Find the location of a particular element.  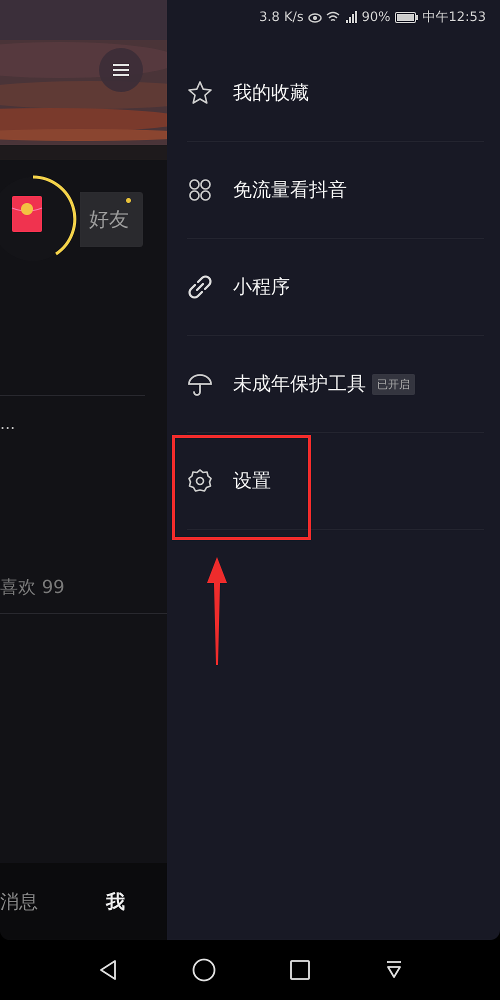

item-label: 我的收藏 is located at coordinates (271, 93).